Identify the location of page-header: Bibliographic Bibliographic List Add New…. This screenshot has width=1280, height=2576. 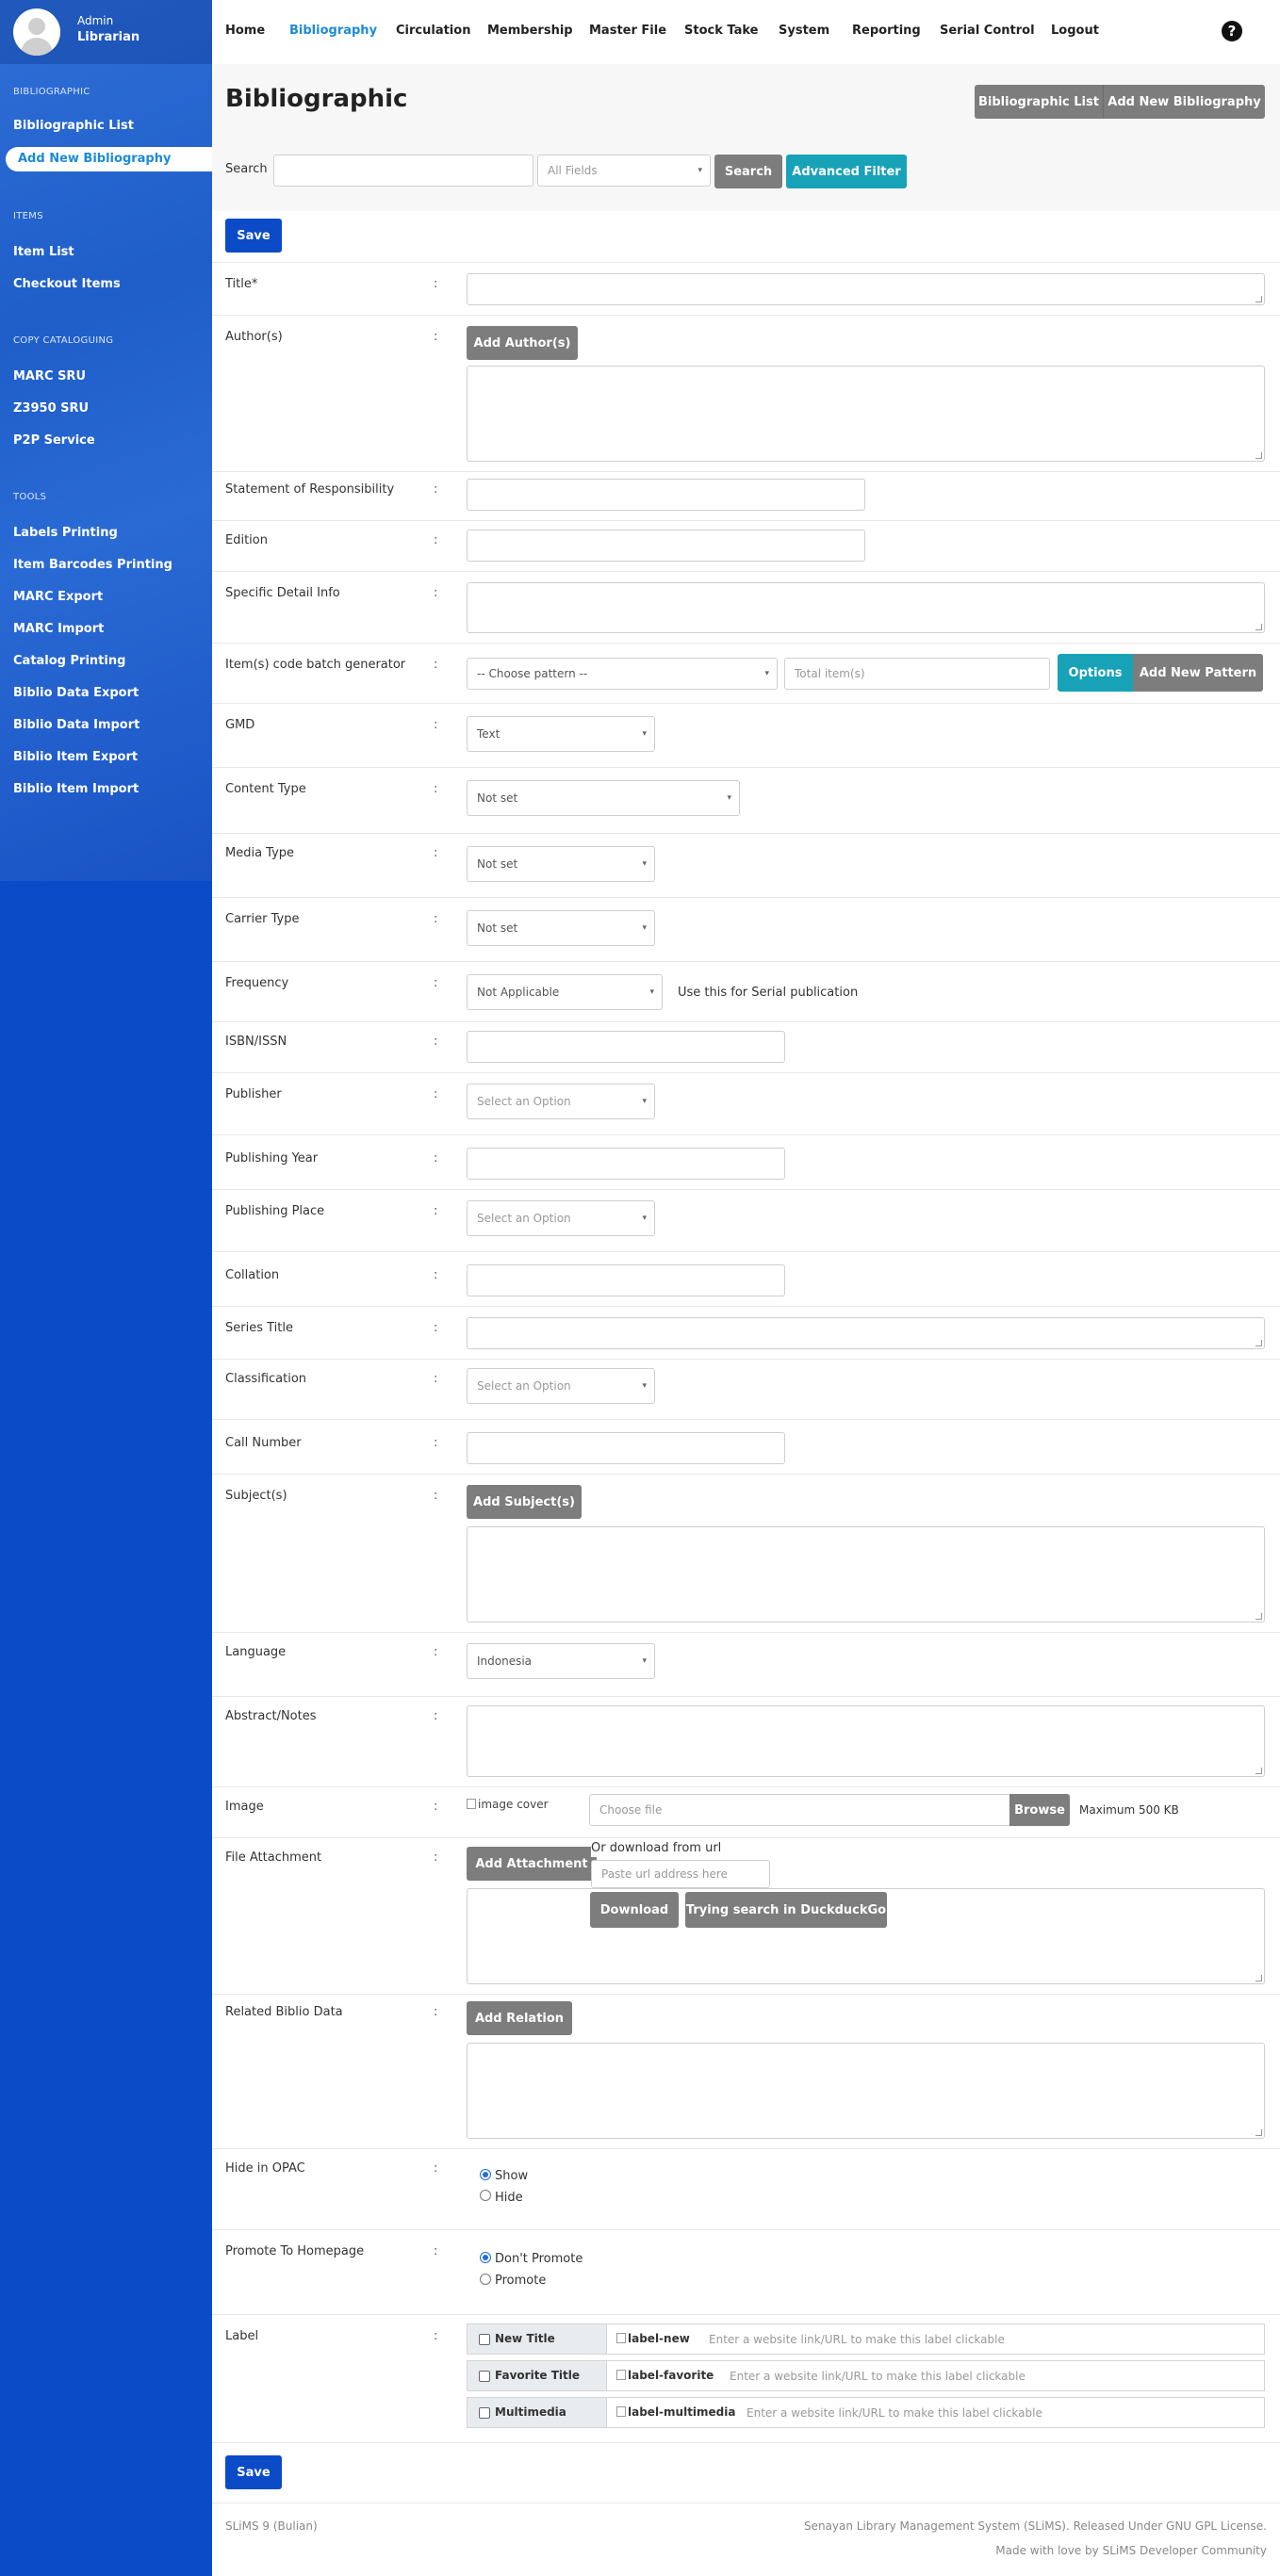
(746, 137).